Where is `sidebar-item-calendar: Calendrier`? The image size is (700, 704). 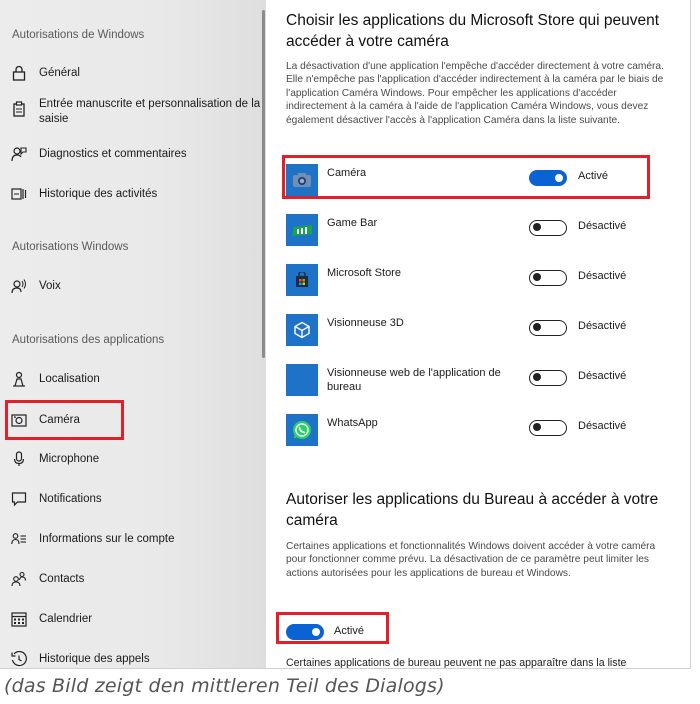
sidebar-item-calendar: Calendrier is located at coordinates (51, 619).